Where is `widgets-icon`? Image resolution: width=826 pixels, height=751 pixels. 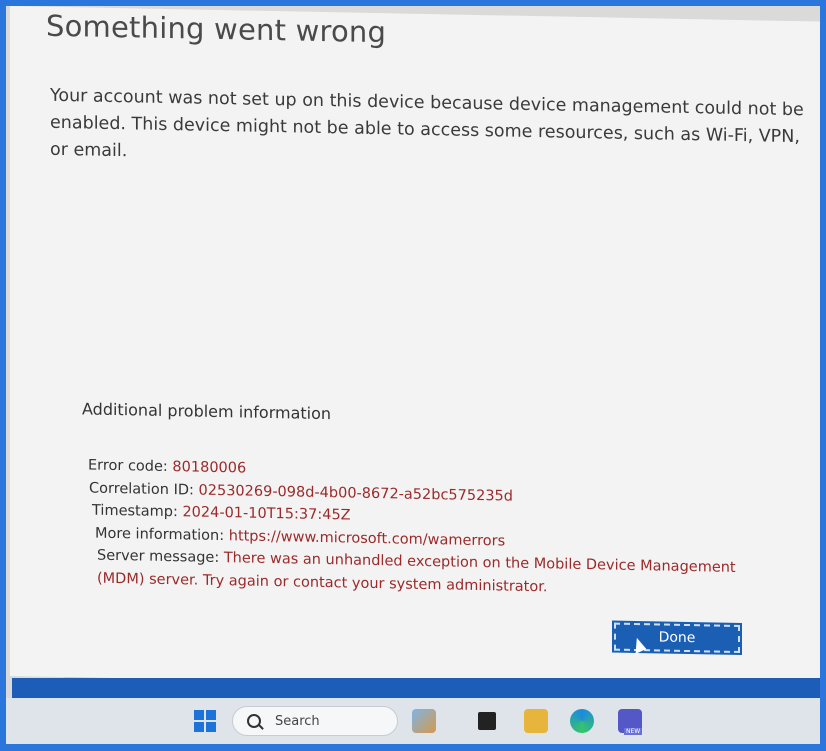
widgets-icon is located at coordinates (424, 721).